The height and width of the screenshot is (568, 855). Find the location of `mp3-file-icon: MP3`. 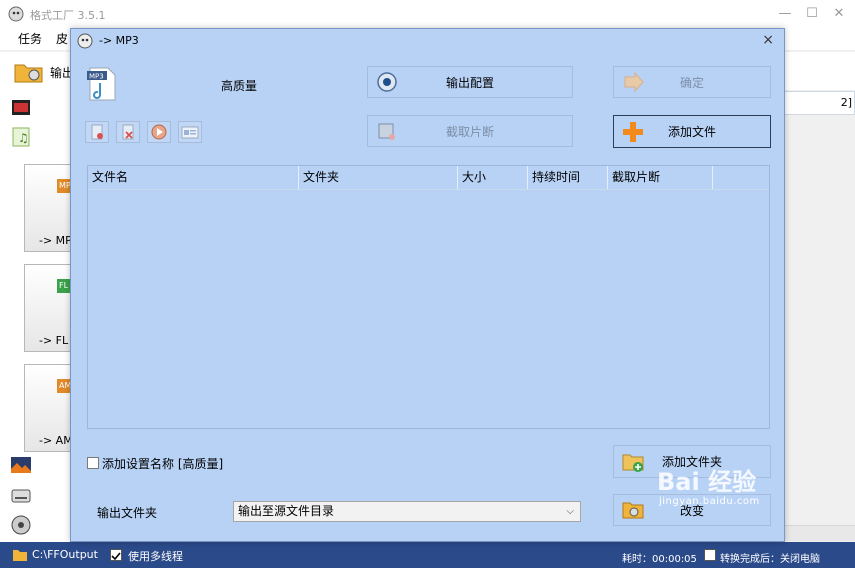

mp3-file-icon: MP3 is located at coordinates (101, 84).